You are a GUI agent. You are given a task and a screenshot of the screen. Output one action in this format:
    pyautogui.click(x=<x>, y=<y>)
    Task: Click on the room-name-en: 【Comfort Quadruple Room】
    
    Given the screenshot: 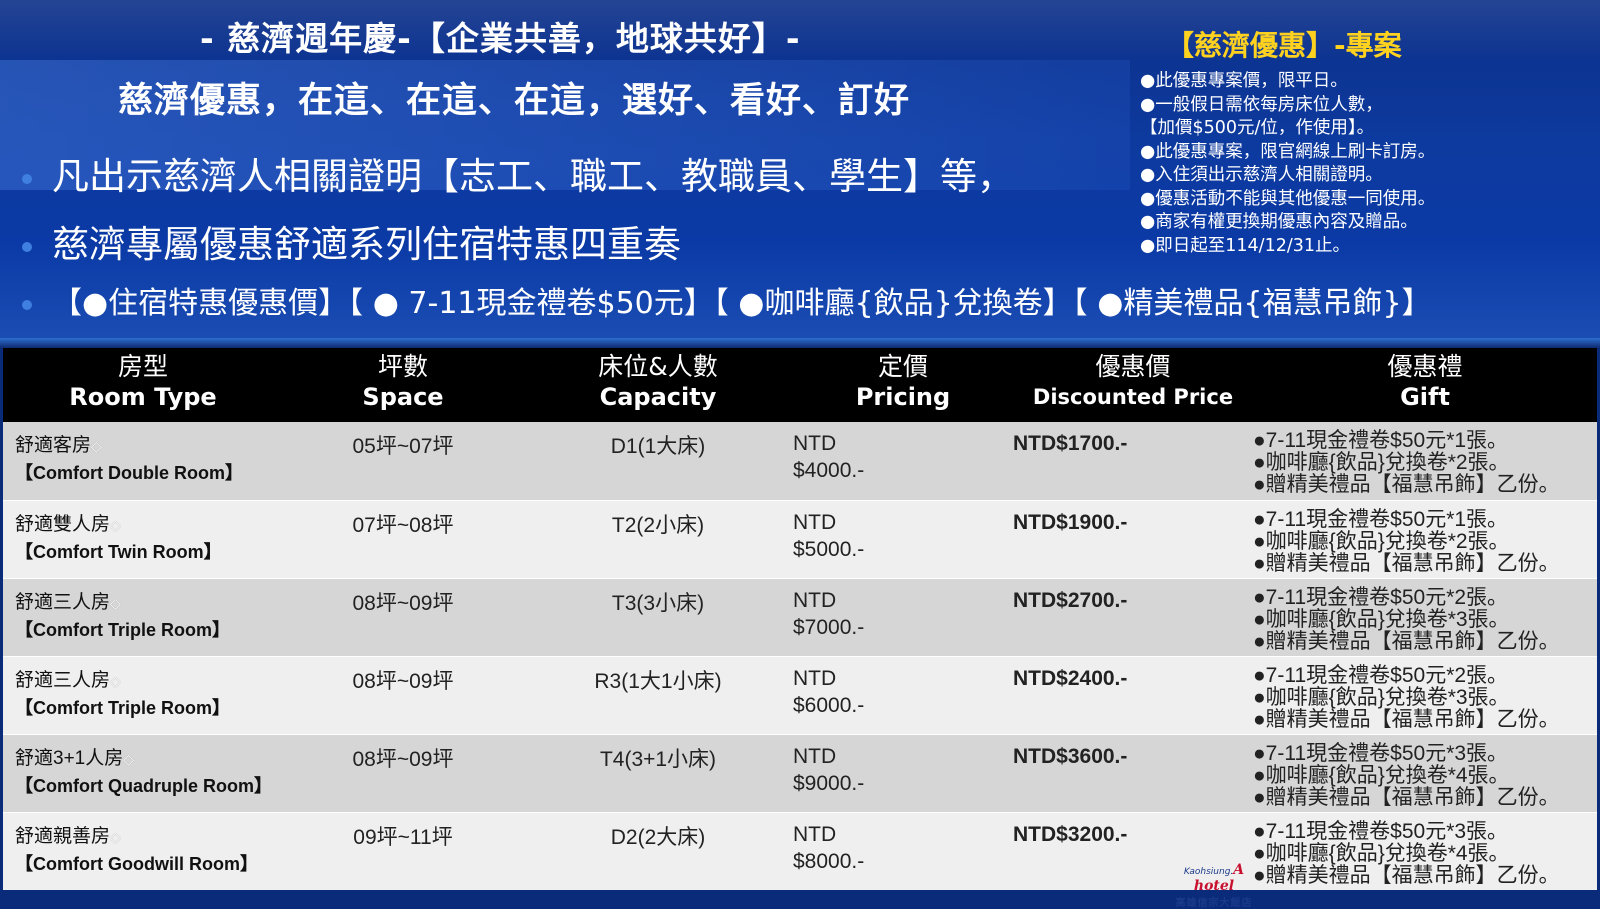 What is the action you would take?
    pyautogui.click(x=143, y=785)
    